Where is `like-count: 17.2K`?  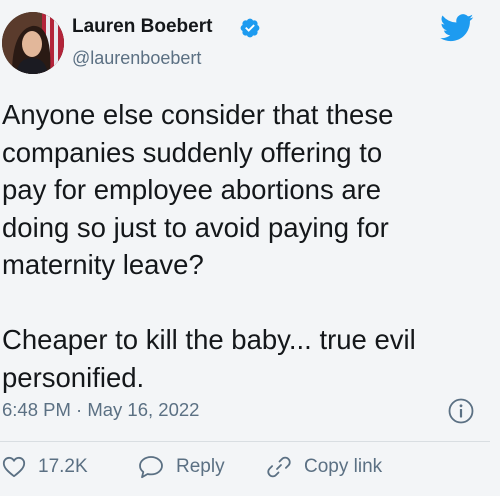
like-count: 17.2K is located at coordinates (63, 466).